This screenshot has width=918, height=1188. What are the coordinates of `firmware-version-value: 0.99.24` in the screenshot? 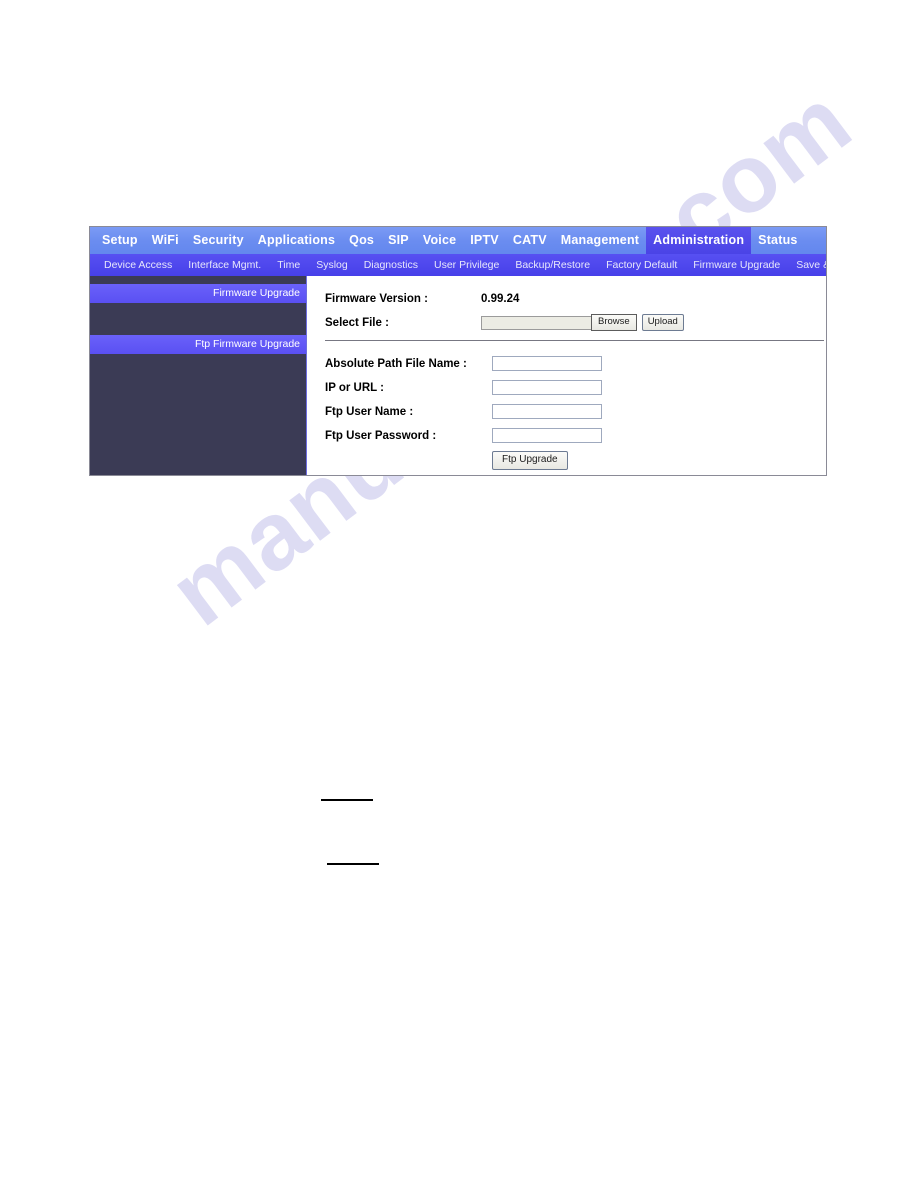 It's located at (500, 298).